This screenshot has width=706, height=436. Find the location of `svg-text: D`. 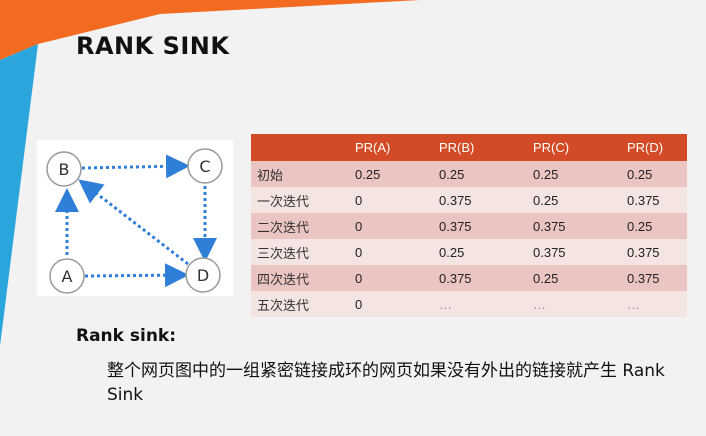

svg-text: D is located at coordinates (203, 275).